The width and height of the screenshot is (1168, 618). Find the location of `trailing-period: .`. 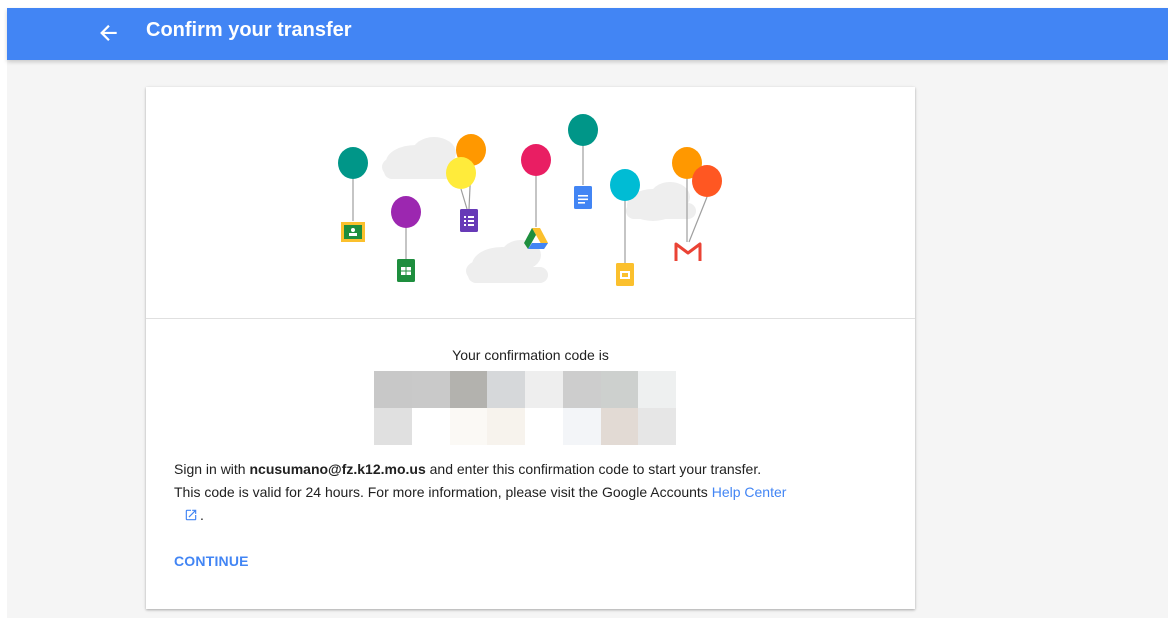

trailing-period: . is located at coordinates (202, 515).